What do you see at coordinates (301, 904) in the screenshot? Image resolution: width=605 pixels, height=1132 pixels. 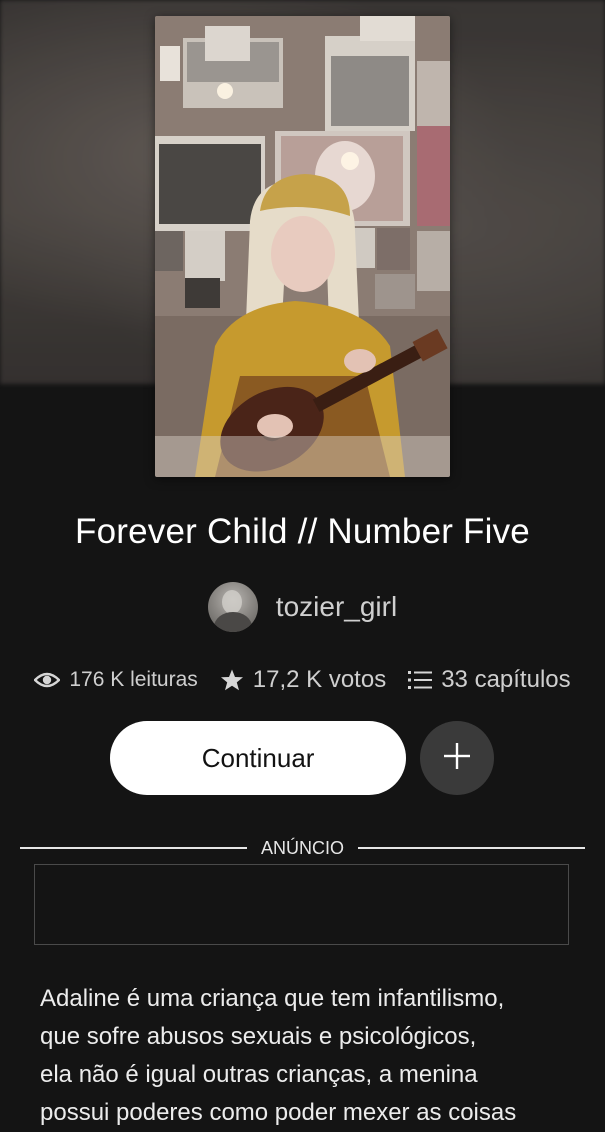 I see `ad-placeholder` at bounding box center [301, 904].